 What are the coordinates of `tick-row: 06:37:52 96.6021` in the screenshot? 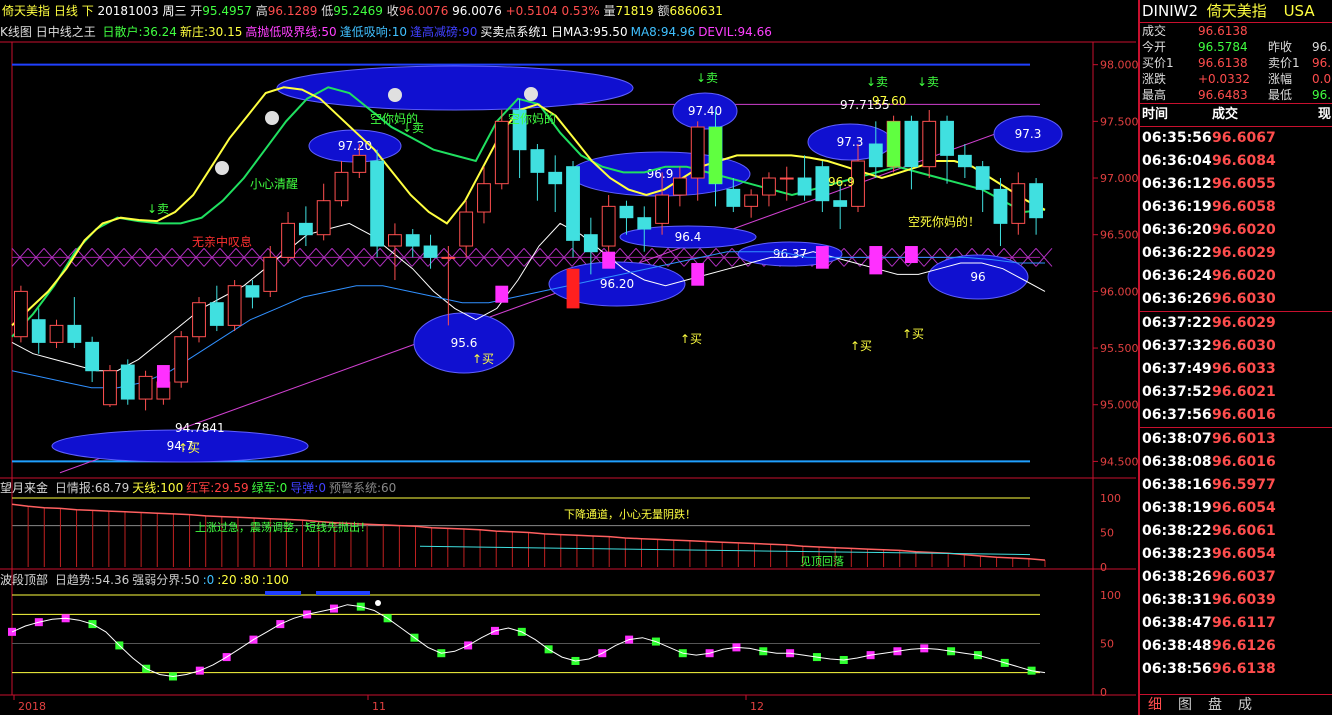 It's located at (1236, 392).